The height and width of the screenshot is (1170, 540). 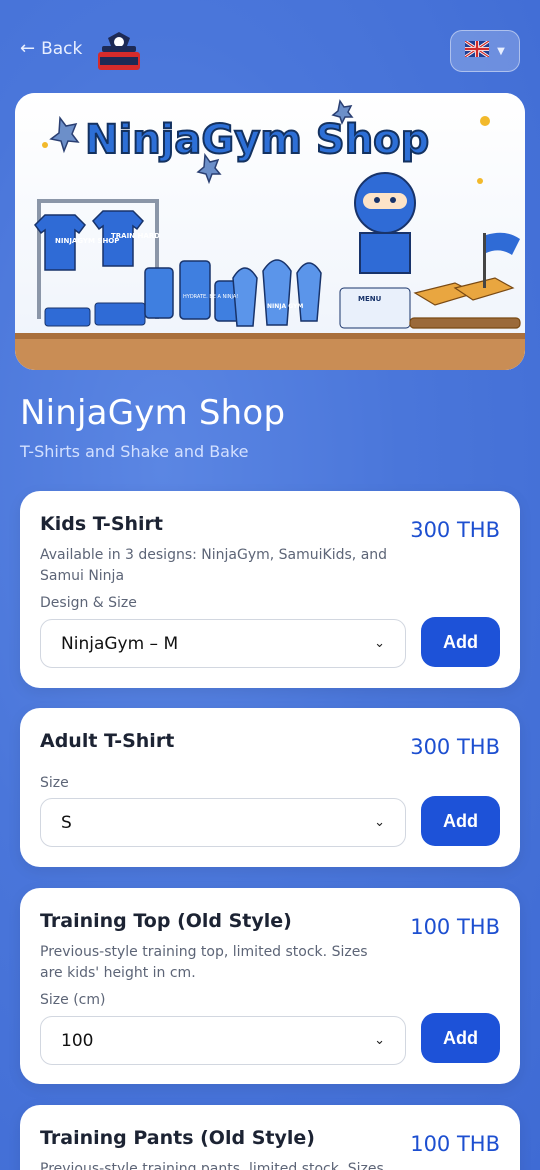 I want to click on arrow-left-icon: ←, so click(x=28, y=48).